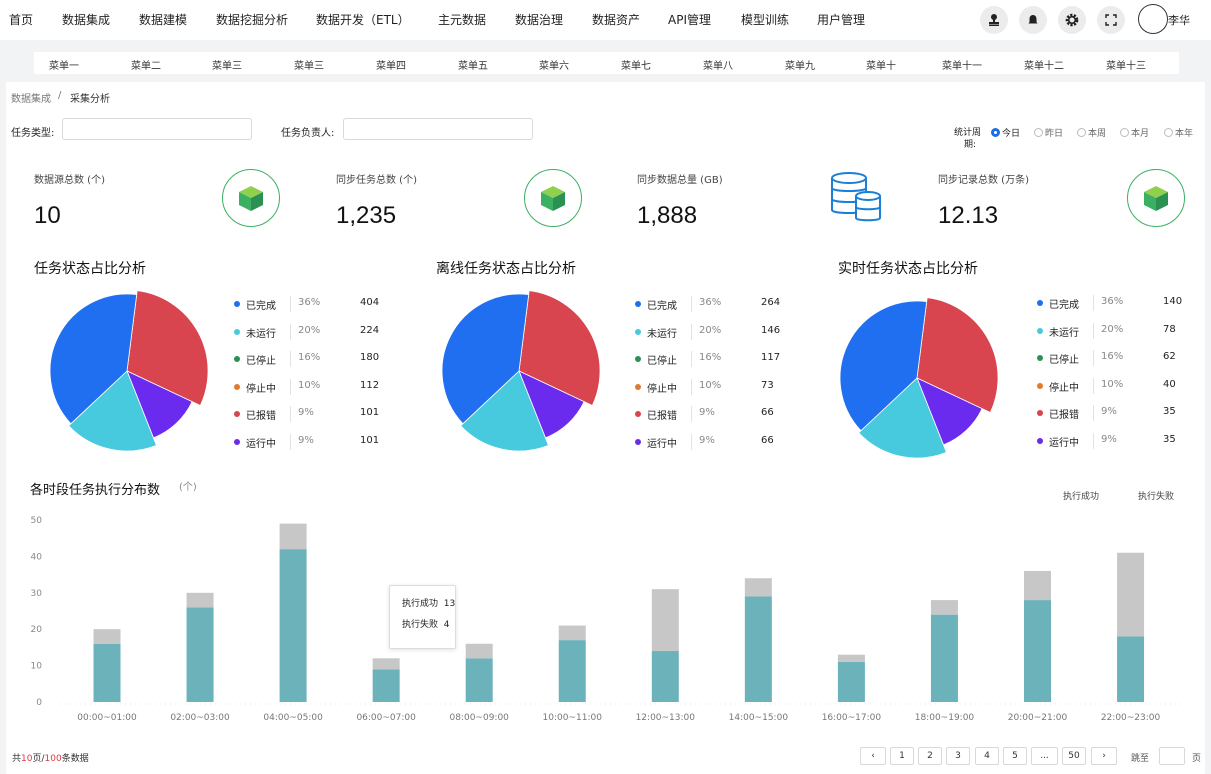  What do you see at coordinates (930, 756) in the screenshot?
I see `pagination-page-button: 2` at bounding box center [930, 756].